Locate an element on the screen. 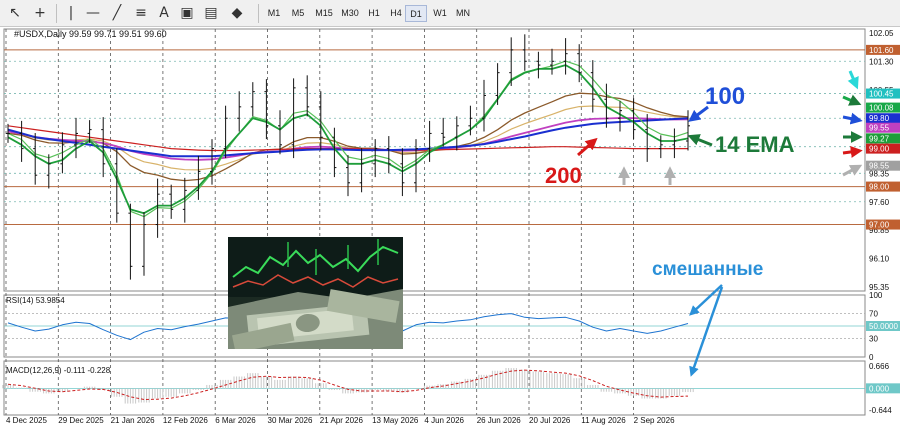  timeframe-w1: W1 is located at coordinates (440, 13).